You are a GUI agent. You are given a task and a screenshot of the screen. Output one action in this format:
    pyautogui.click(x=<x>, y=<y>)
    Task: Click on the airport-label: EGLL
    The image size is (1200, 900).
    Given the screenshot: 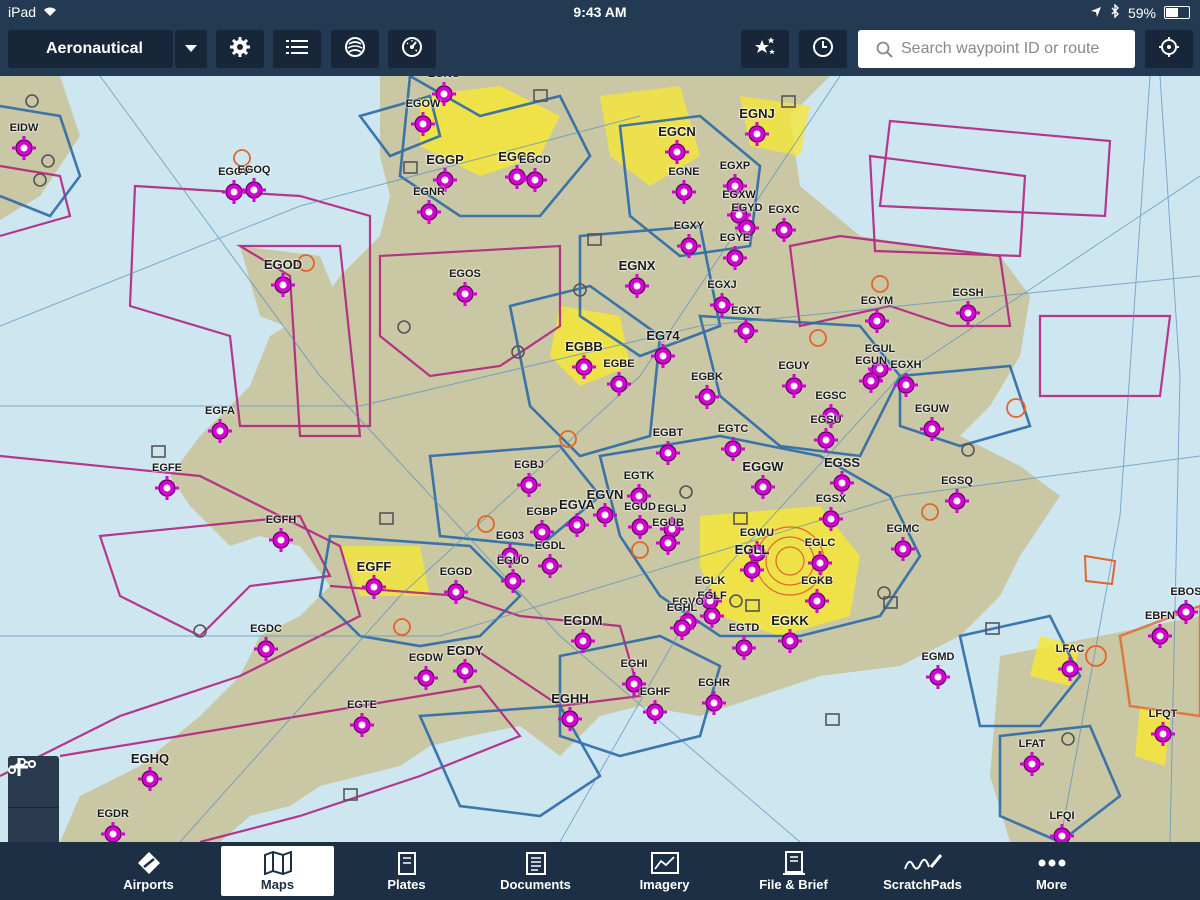 What is the action you would take?
    pyautogui.click(x=752, y=549)
    